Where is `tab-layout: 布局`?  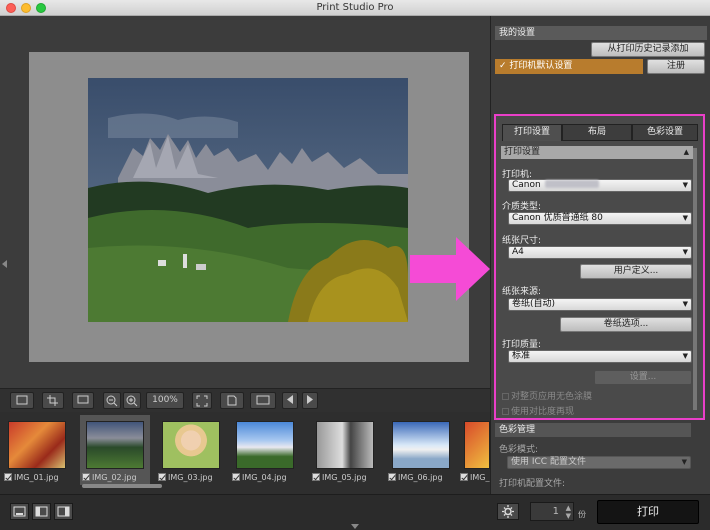
tab-layout: 布局 is located at coordinates (597, 132).